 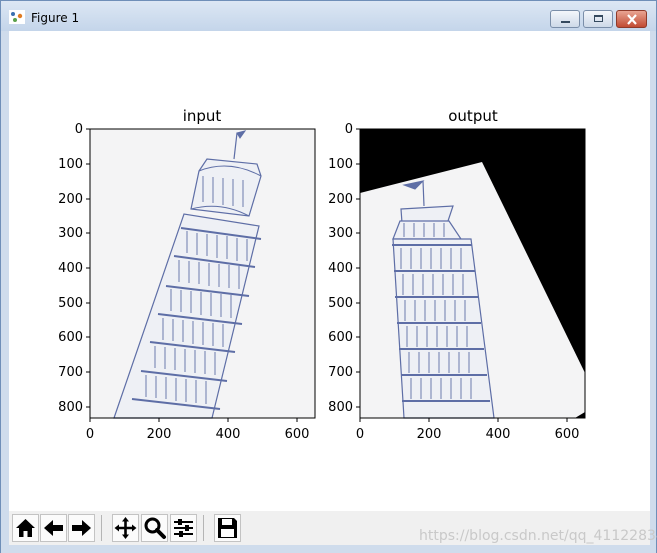 What do you see at coordinates (538, 536) in the screenshot?
I see `watermark-text: https://blog.csdn.net/qq_41122834` at bounding box center [538, 536].